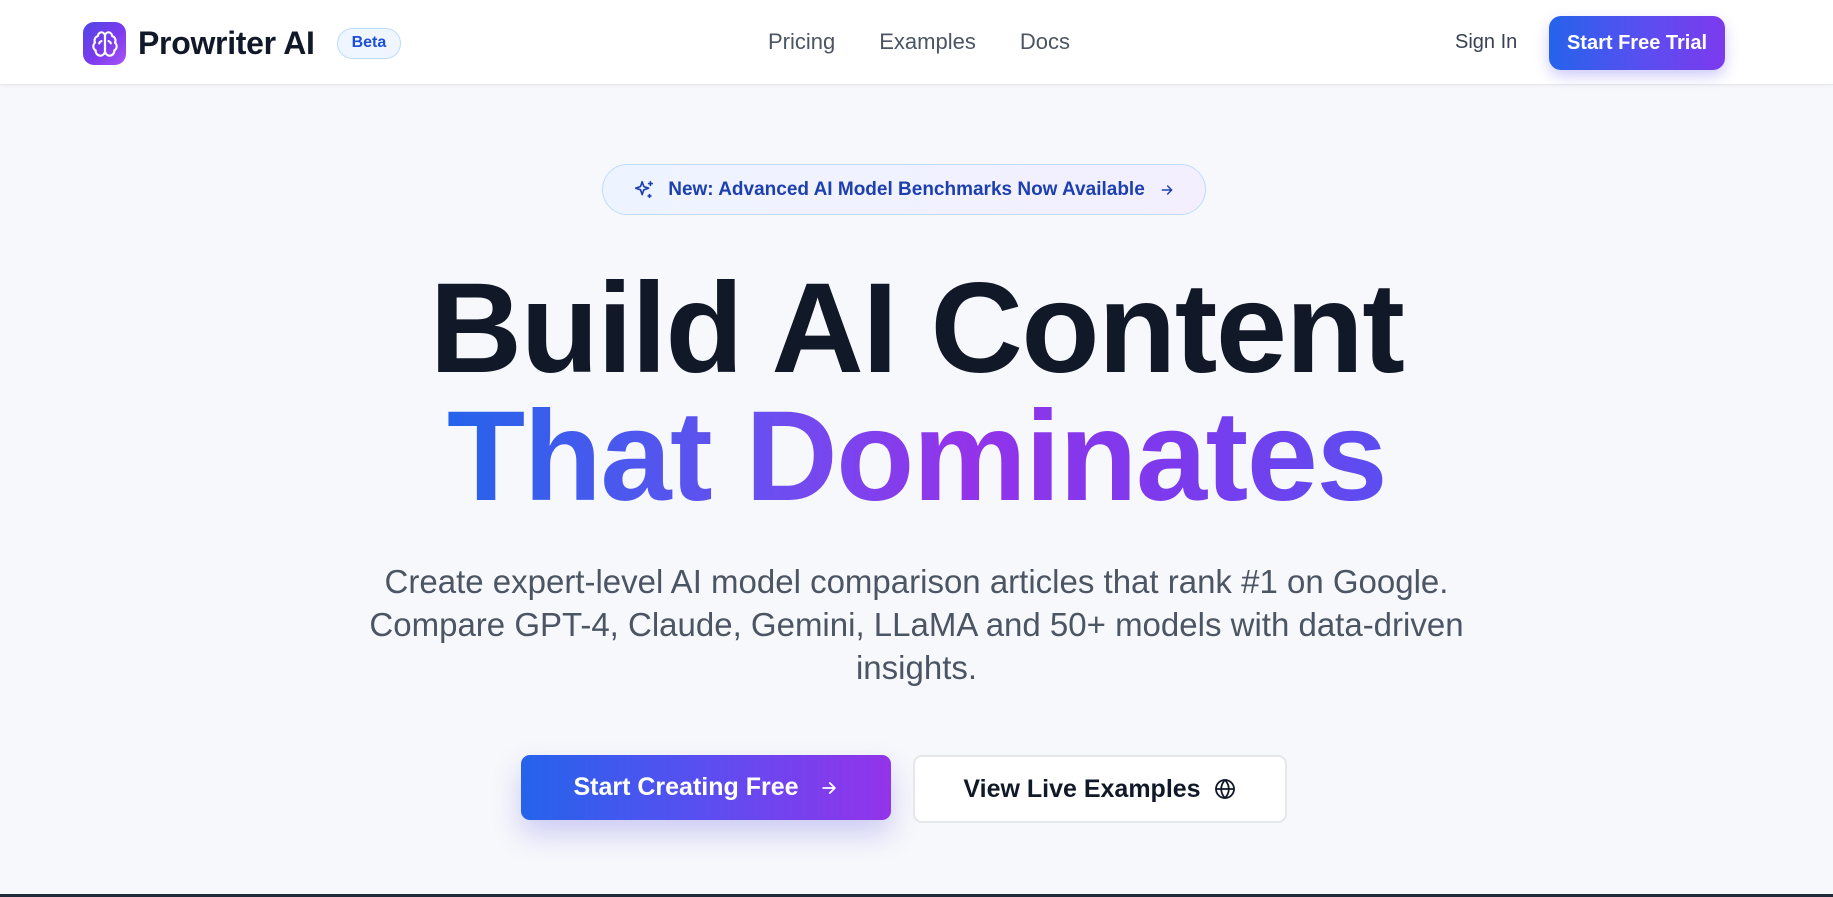 This screenshot has width=1833, height=897. I want to click on main-nav: Pricing Examples Docs, so click(941, 42).